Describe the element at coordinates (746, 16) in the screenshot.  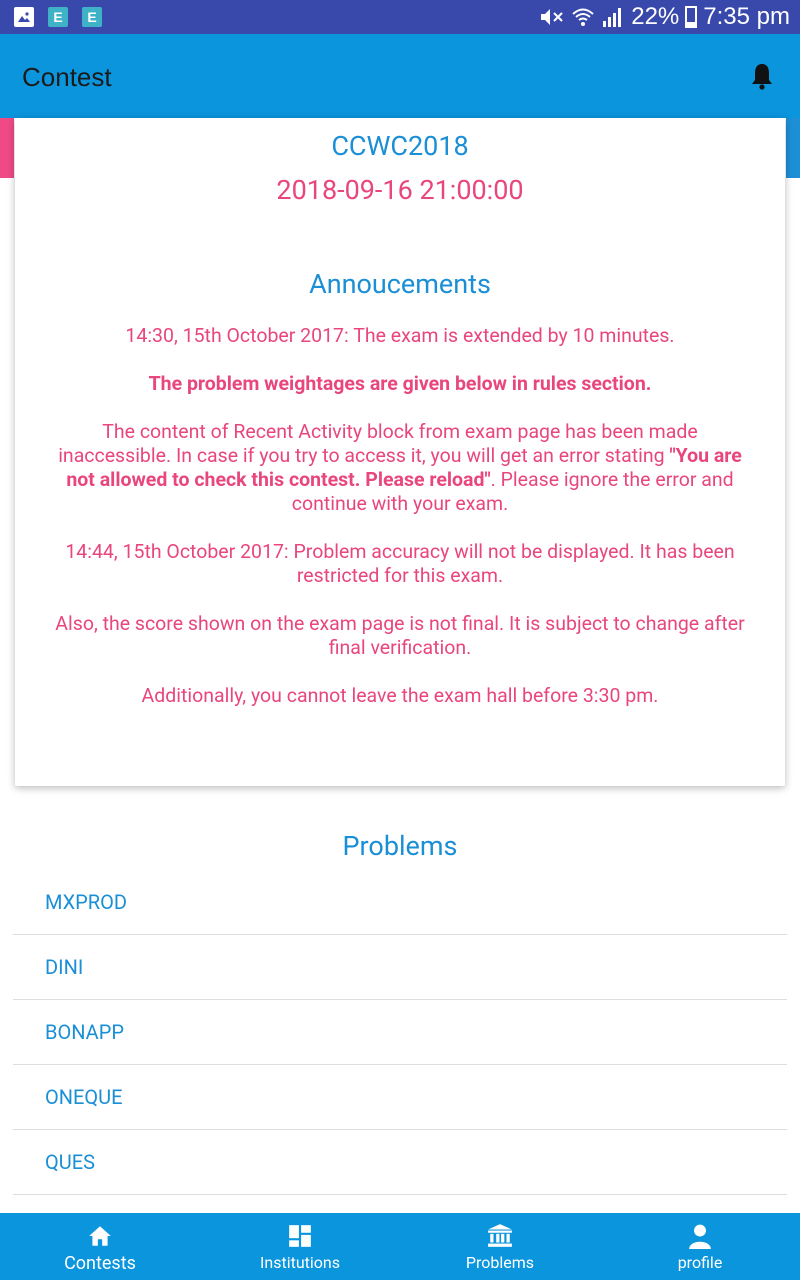
I see `clock: 7:35 pm` at that location.